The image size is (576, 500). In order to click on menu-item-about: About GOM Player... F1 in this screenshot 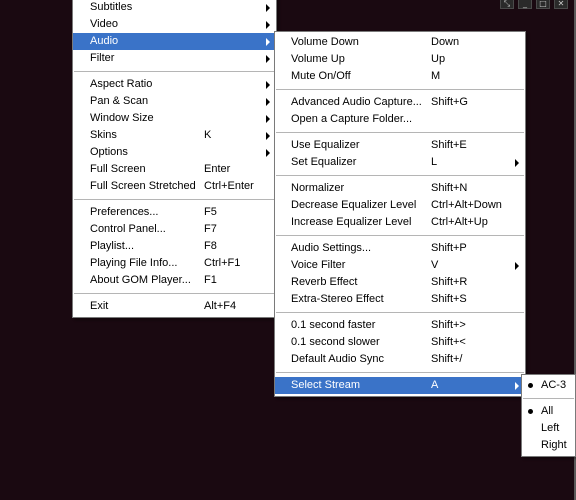, I will do `click(174, 280)`.